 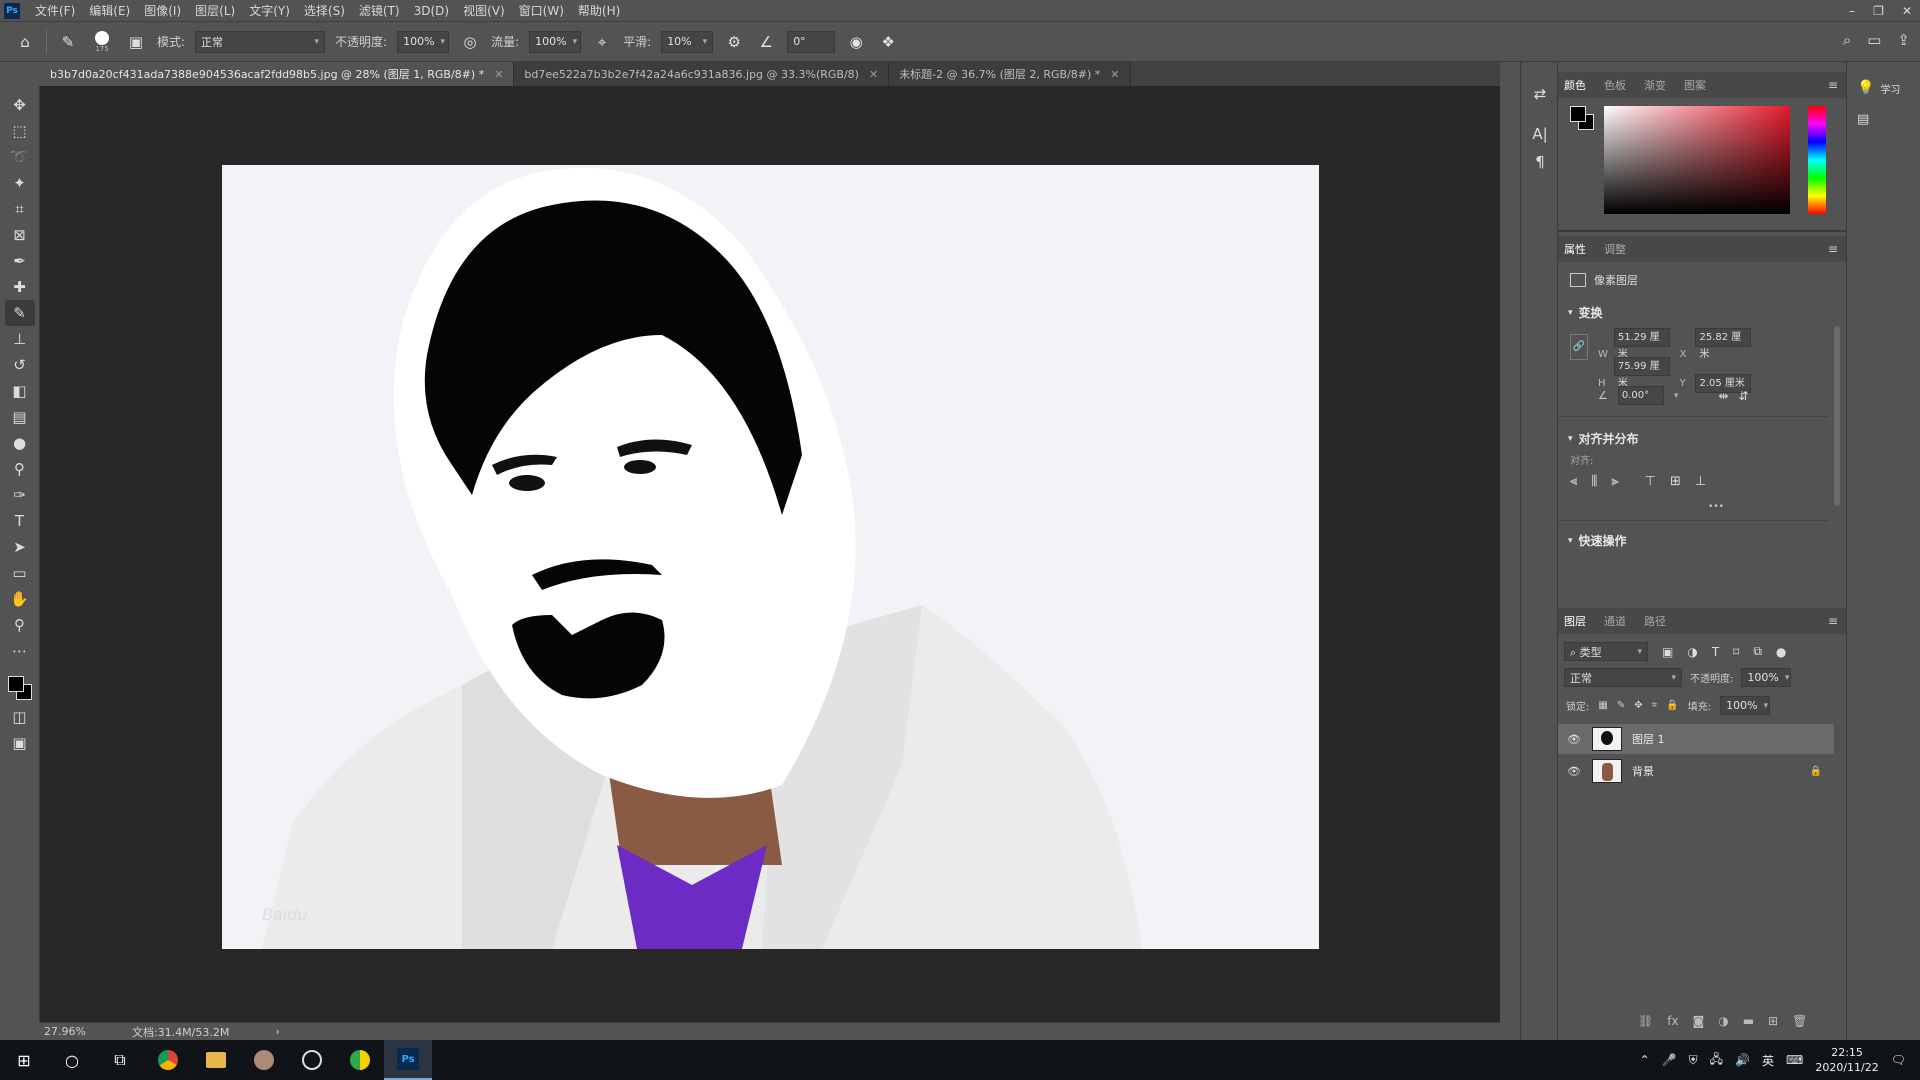 I want to click on more-options-button: •••, so click(x=1716, y=507).